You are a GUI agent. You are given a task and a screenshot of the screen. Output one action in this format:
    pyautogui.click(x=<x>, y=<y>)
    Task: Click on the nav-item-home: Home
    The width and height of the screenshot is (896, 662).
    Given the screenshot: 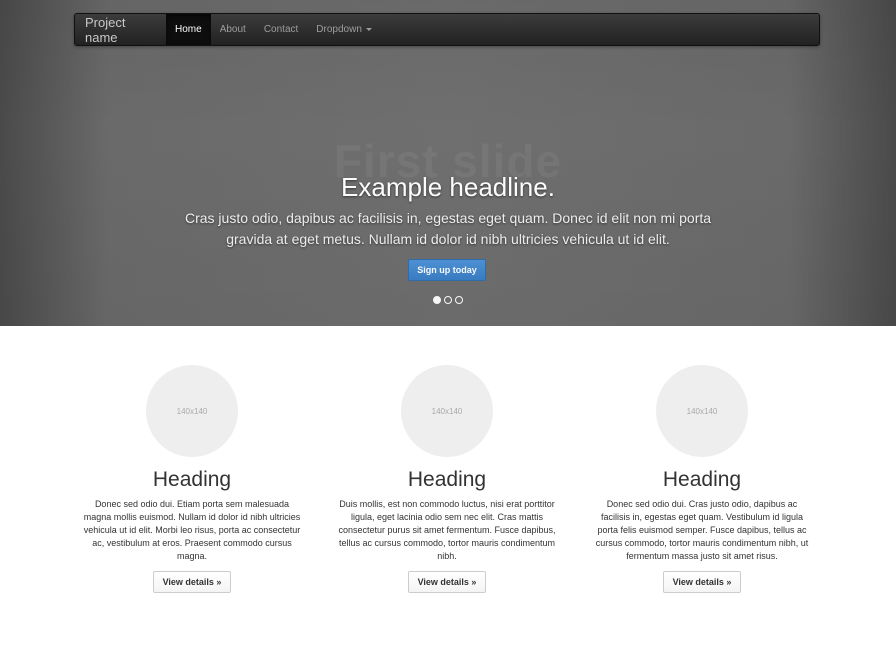 What is the action you would take?
    pyautogui.click(x=188, y=29)
    